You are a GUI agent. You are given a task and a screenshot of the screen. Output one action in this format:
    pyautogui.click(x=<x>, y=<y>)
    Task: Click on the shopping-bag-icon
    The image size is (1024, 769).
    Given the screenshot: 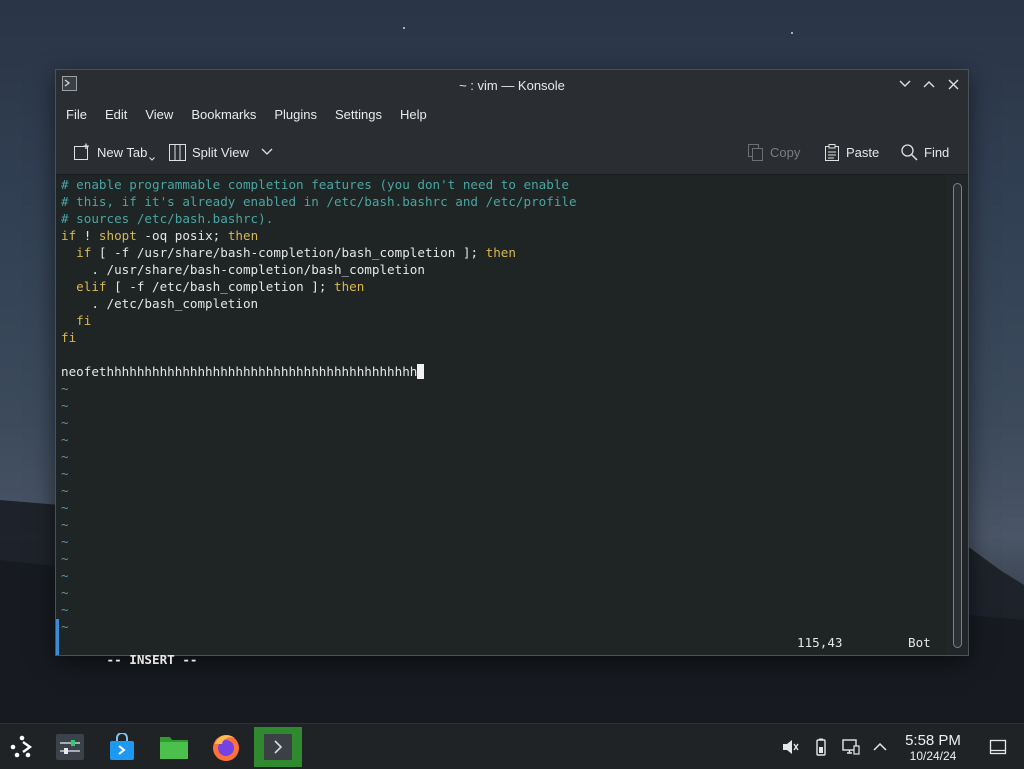 What is the action you would take?
    pyautogui.click(x=122, y=746)
    